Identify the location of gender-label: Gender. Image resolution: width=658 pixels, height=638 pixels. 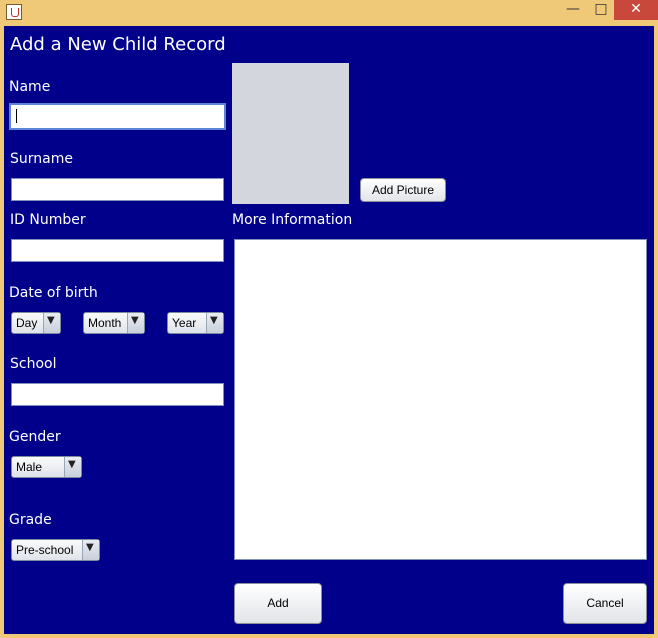
(35, 437).